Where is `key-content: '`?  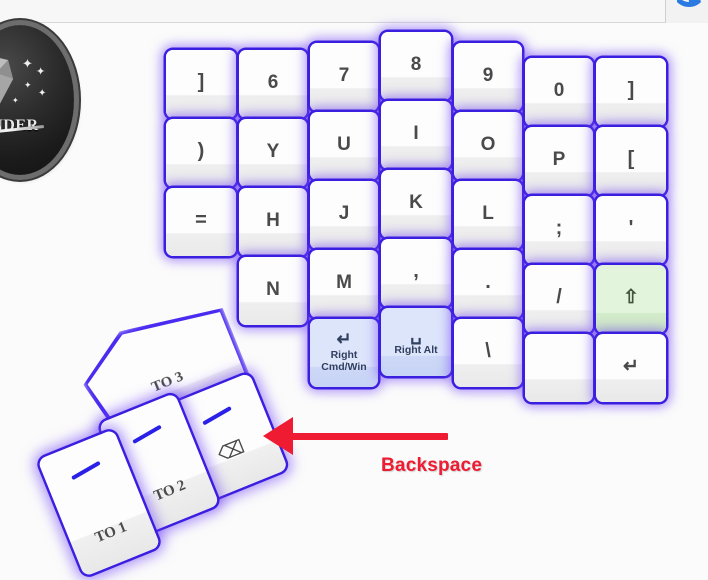 key-content: ' is located at coordinates (631, 230).